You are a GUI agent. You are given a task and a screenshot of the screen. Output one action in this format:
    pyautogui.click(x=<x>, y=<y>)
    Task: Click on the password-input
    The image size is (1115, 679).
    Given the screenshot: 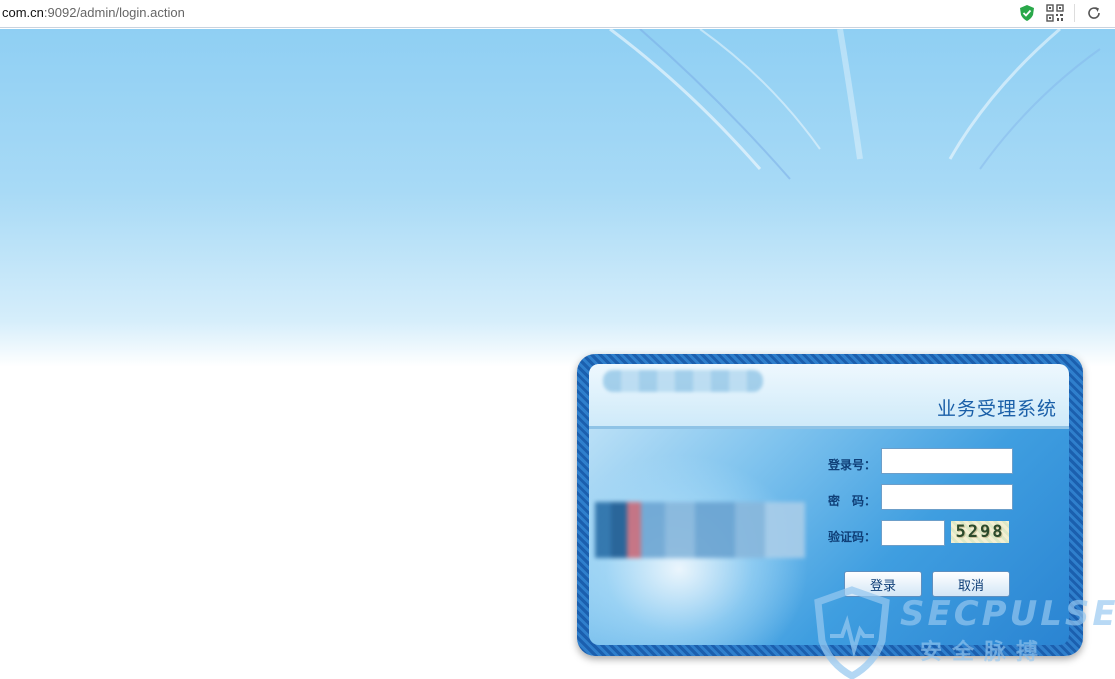 What is the action you would take?
    pyautogui.click(x=947, y=497)
    